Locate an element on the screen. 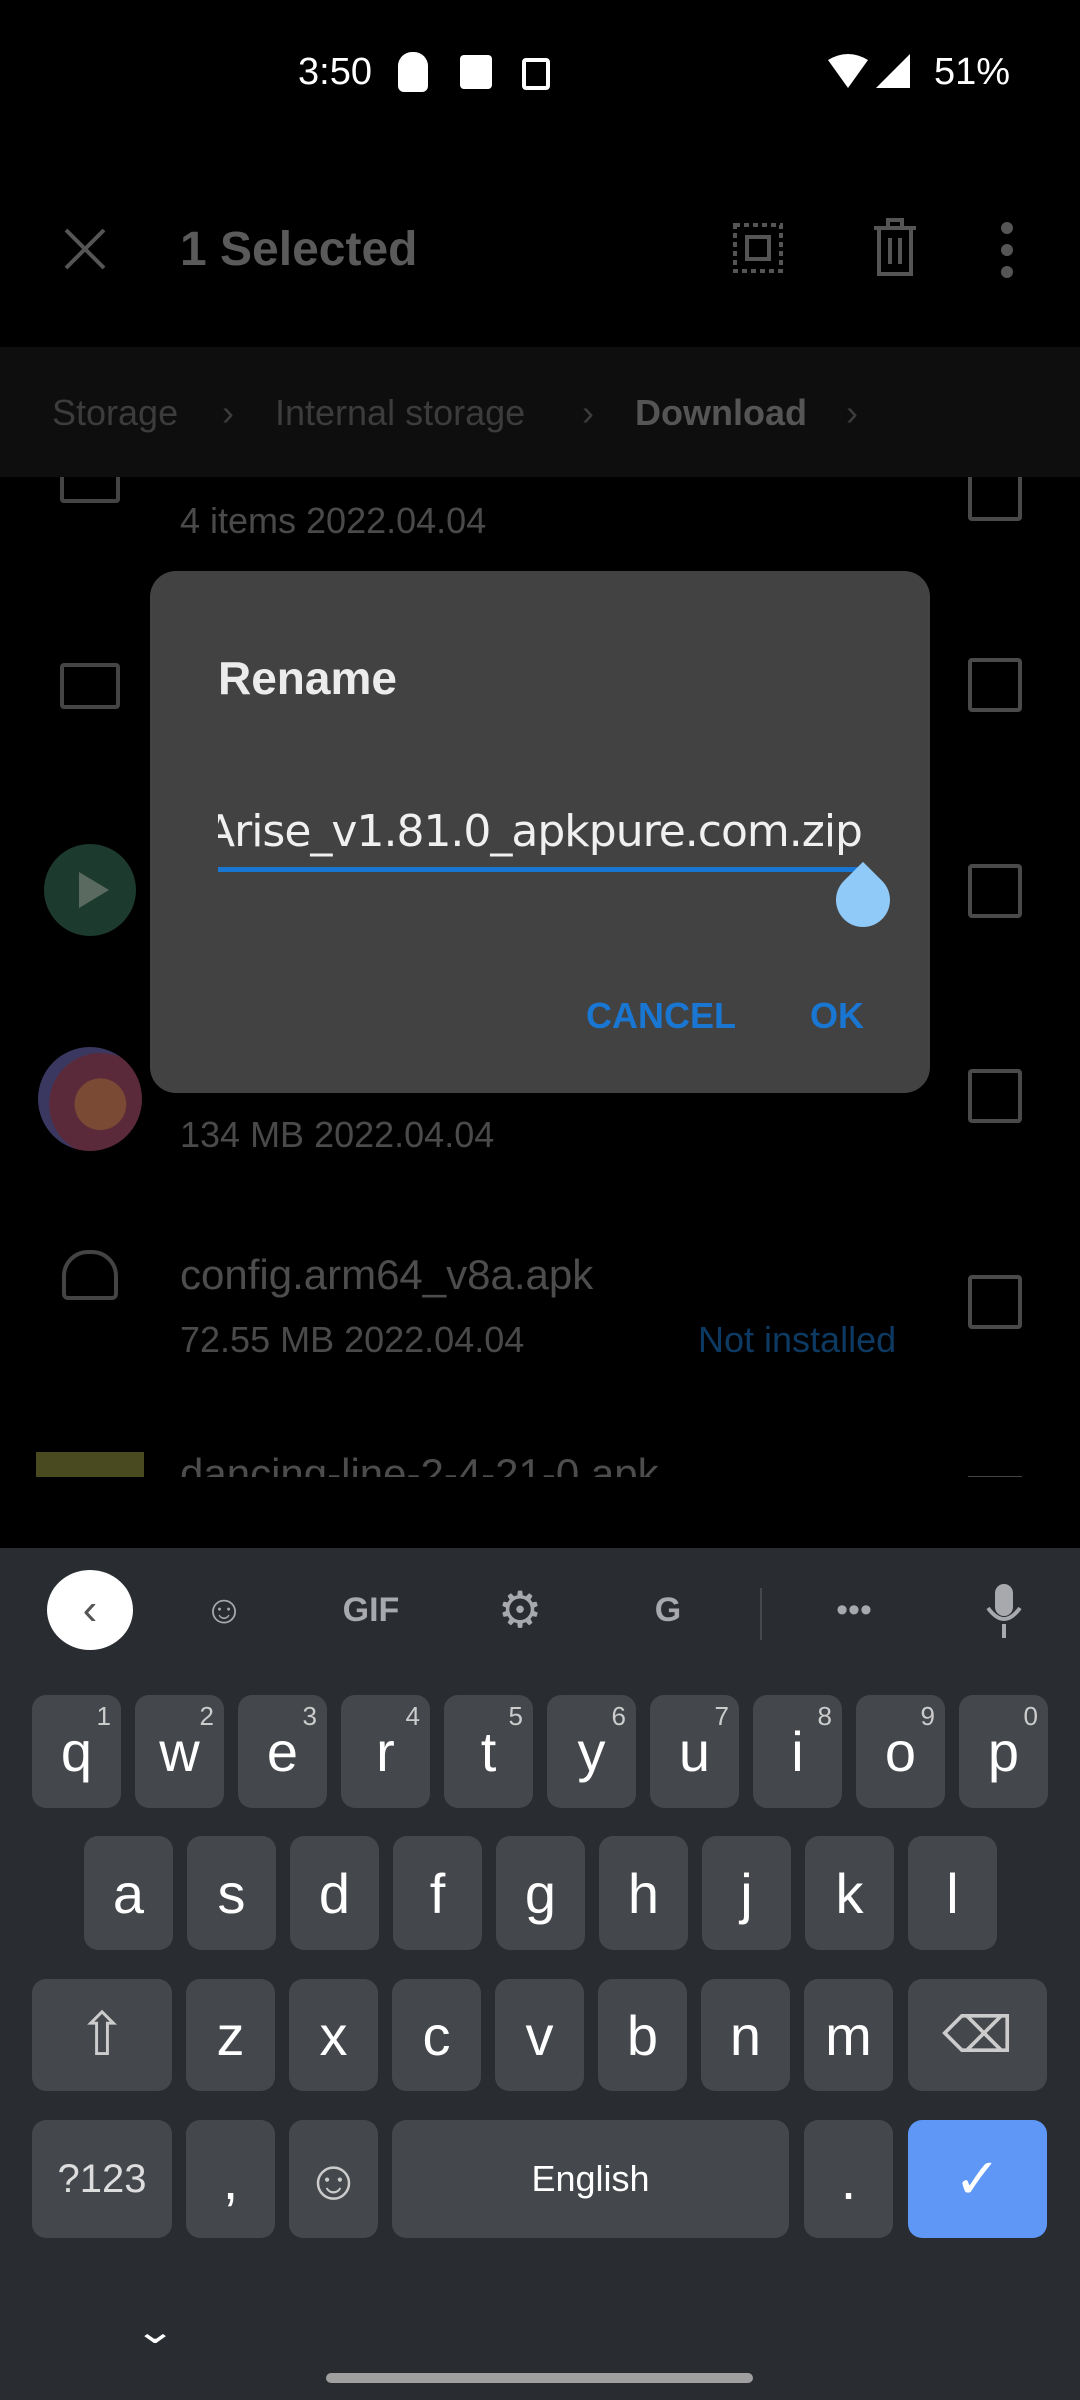 The width and height of the screenshot is (1080, 2400). key-label: m is located at coordinates (848, 2035).